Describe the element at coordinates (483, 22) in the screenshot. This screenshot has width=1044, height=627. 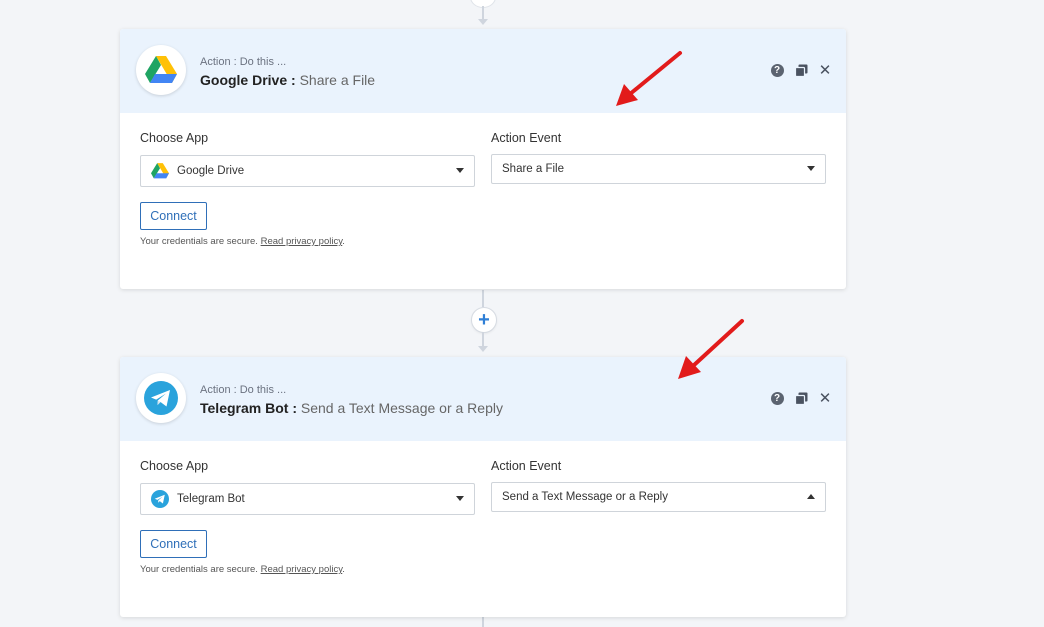
I see `flow-arrow-top` at that location.